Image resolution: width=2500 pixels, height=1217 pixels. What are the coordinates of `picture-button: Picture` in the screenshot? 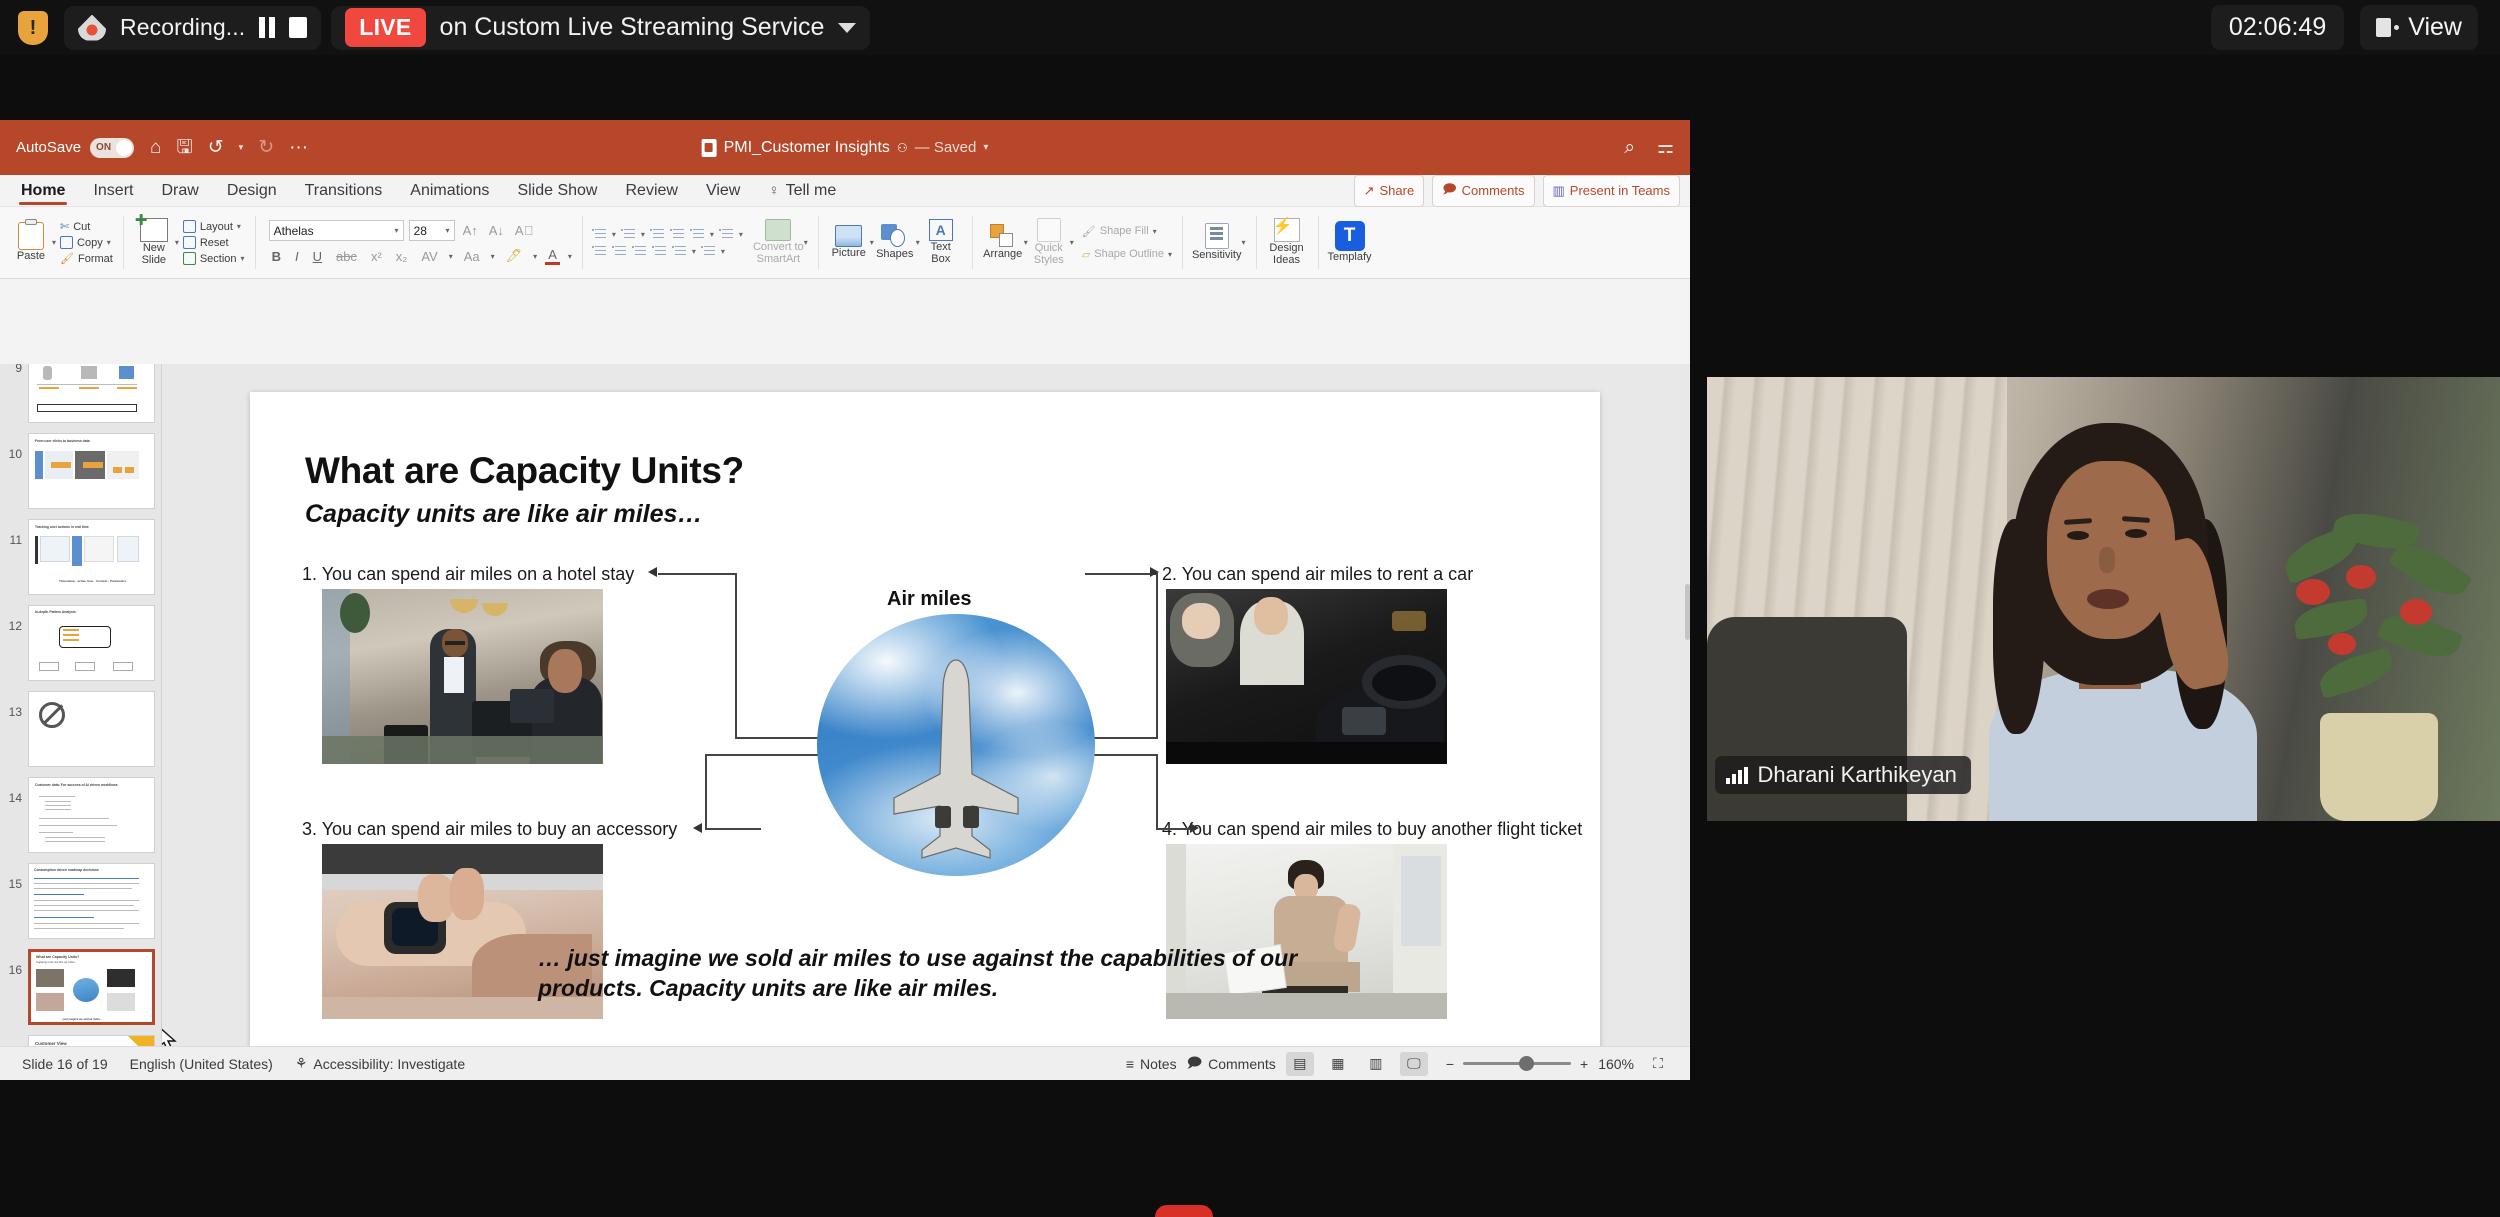 It's located at (849, 242).